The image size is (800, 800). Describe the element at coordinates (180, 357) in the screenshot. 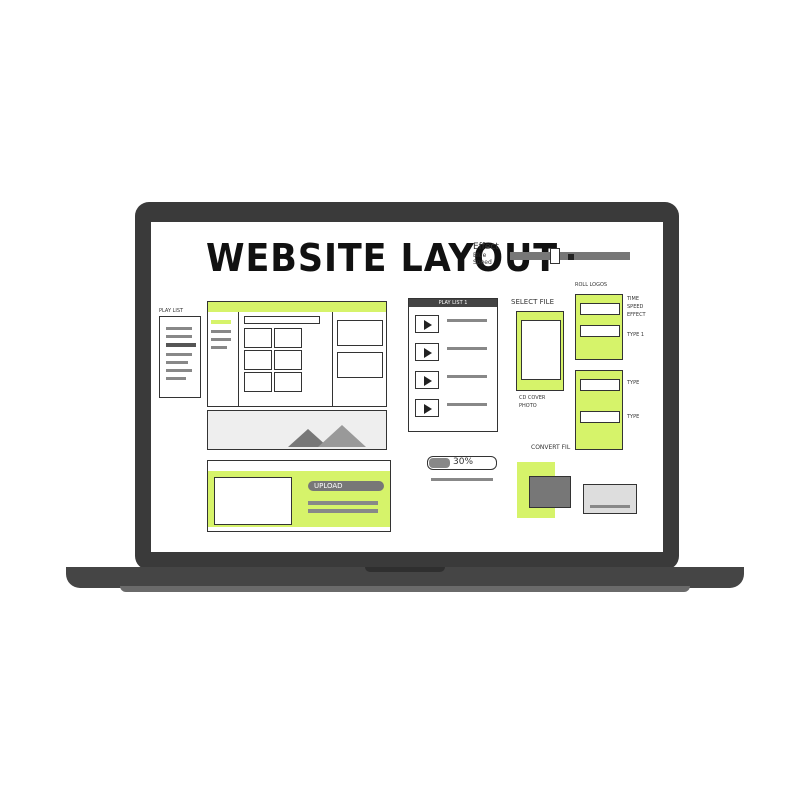

I see `sidebar-sketch` at that location.